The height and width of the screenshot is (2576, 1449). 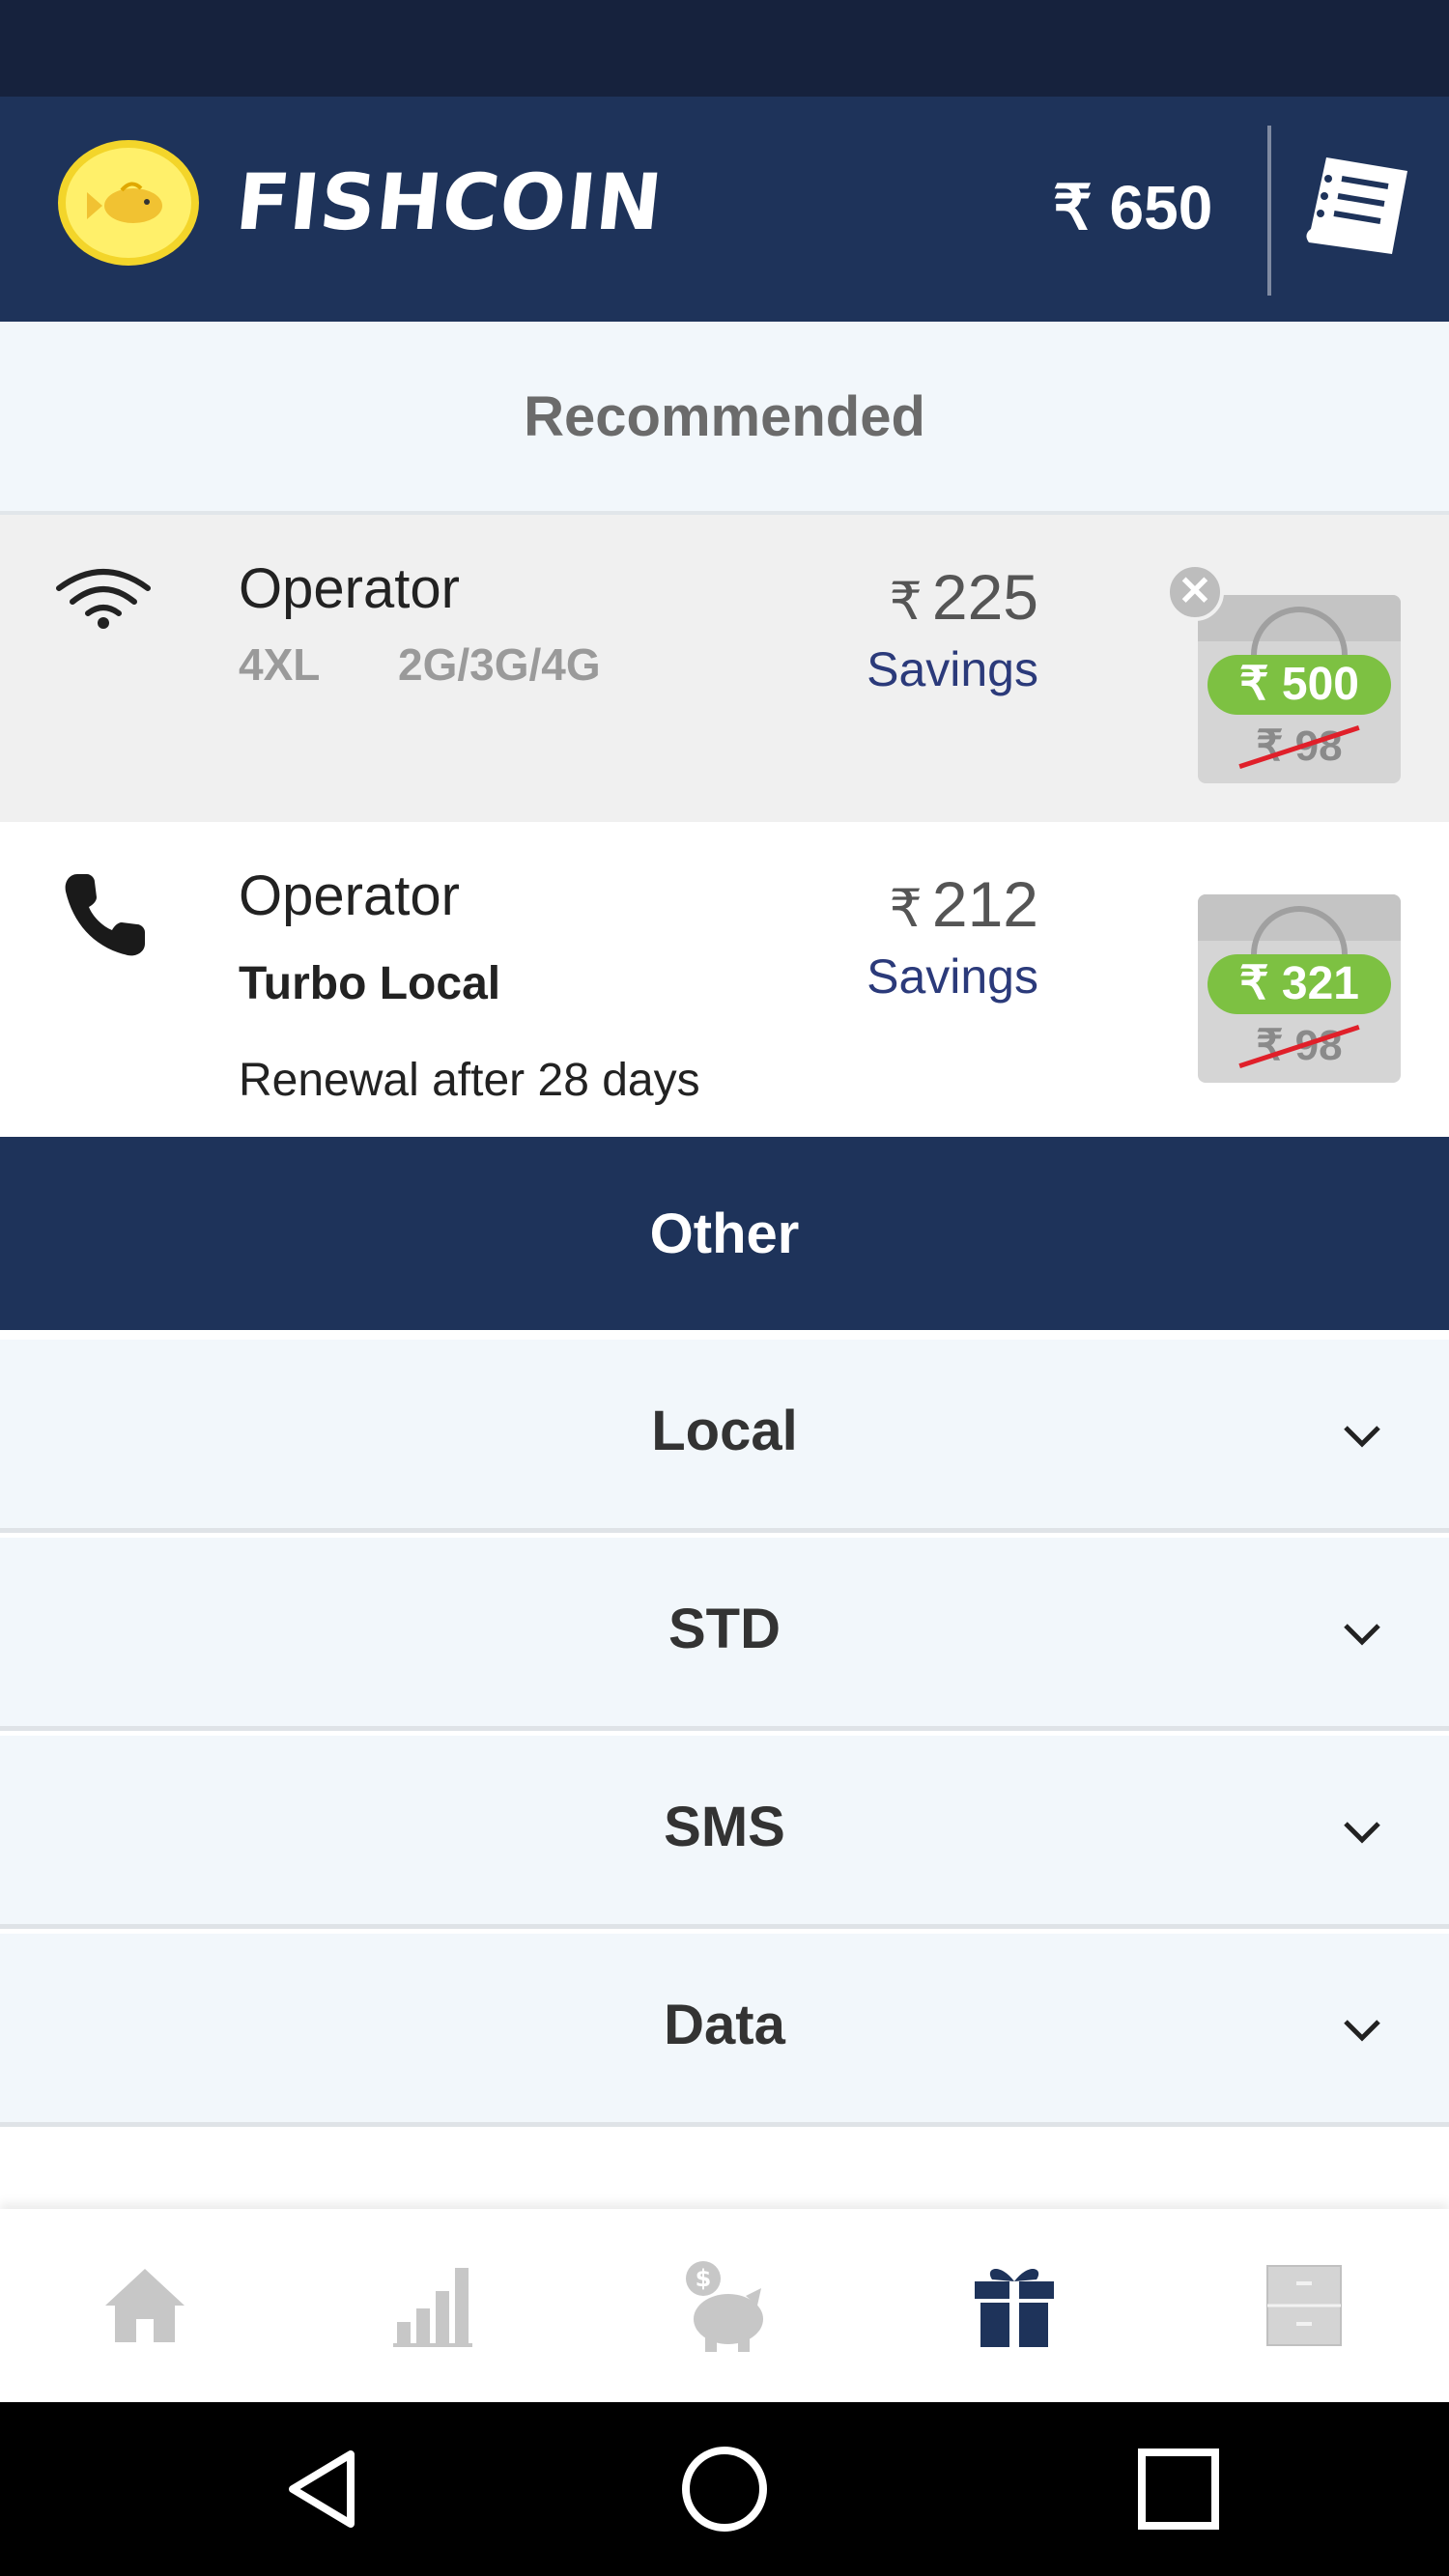 I want to click on system-nav-bar, so click(x=724, y=2489).